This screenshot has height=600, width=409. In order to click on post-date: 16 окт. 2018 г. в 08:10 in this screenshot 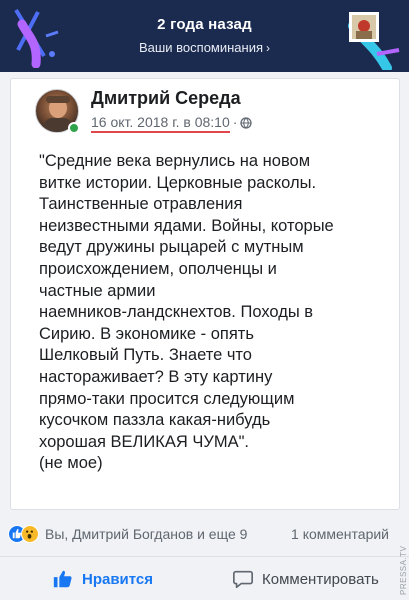, I will do `click(160, 123)`.